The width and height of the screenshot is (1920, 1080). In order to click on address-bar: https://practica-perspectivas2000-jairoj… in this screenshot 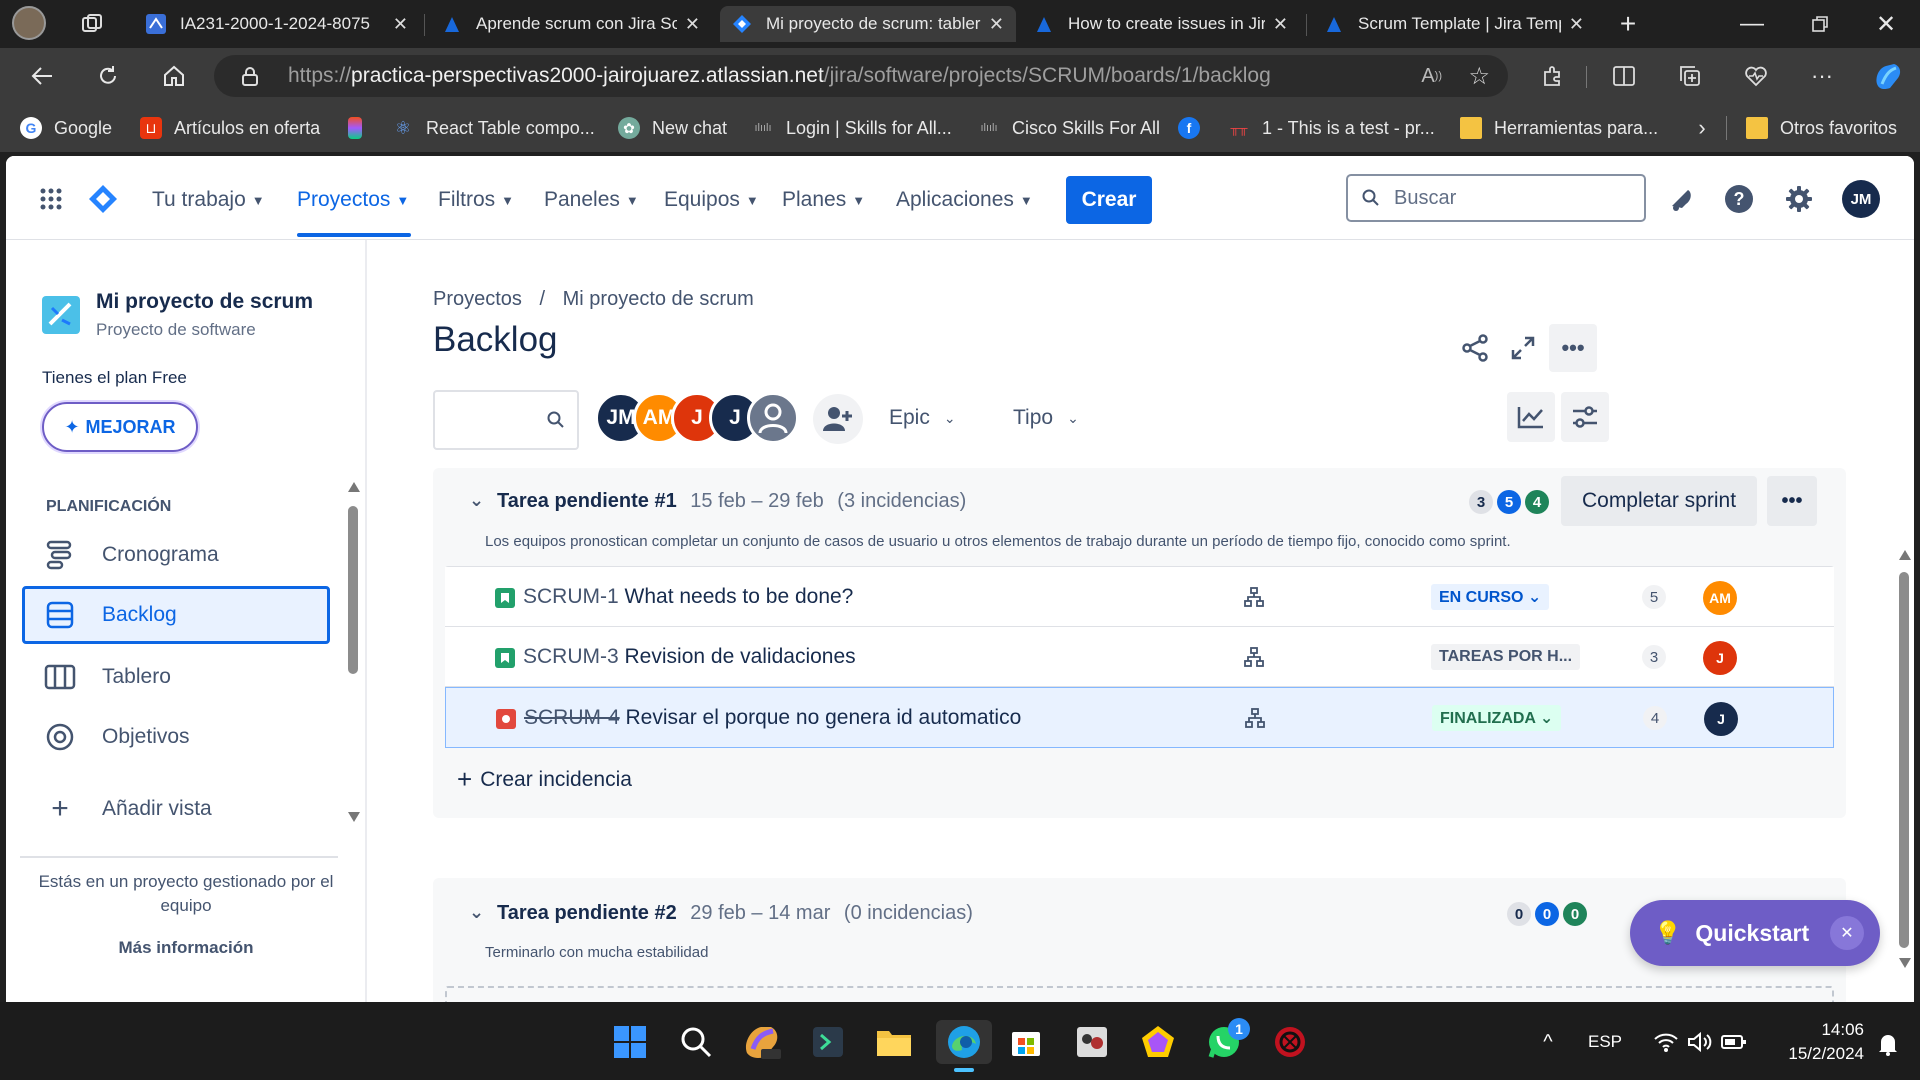, I will do `click(861, 76)`.